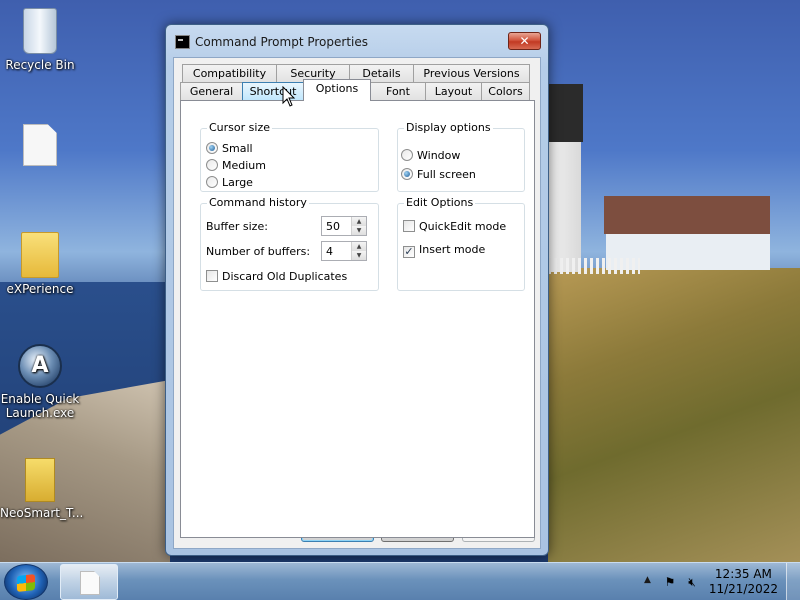 The height and width of the screenshot is (600, 800). I want to click on desktop-icon-label: eXPerience, so click(40, 289).